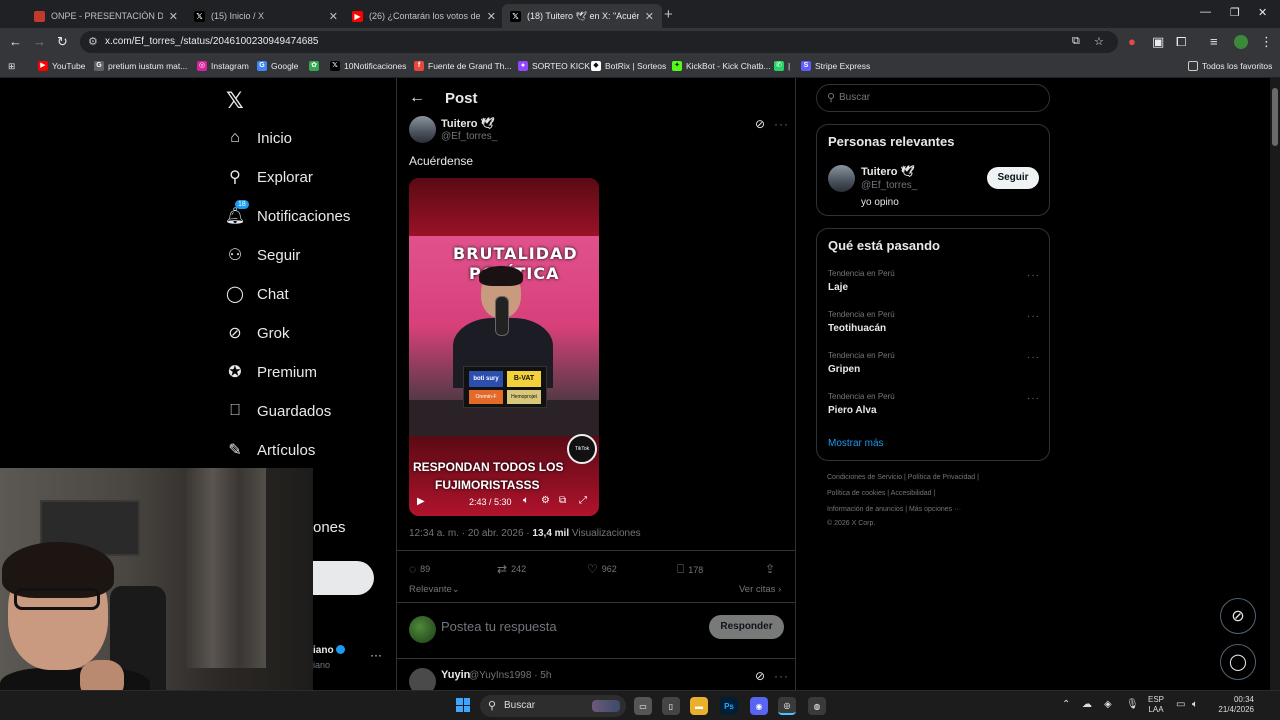 This screenshot has width=1280, height=720. What do you see at coordinates (1275, 384) in the screenshot?
I see `page-scrollbar` at bounding box center [1275, 384].